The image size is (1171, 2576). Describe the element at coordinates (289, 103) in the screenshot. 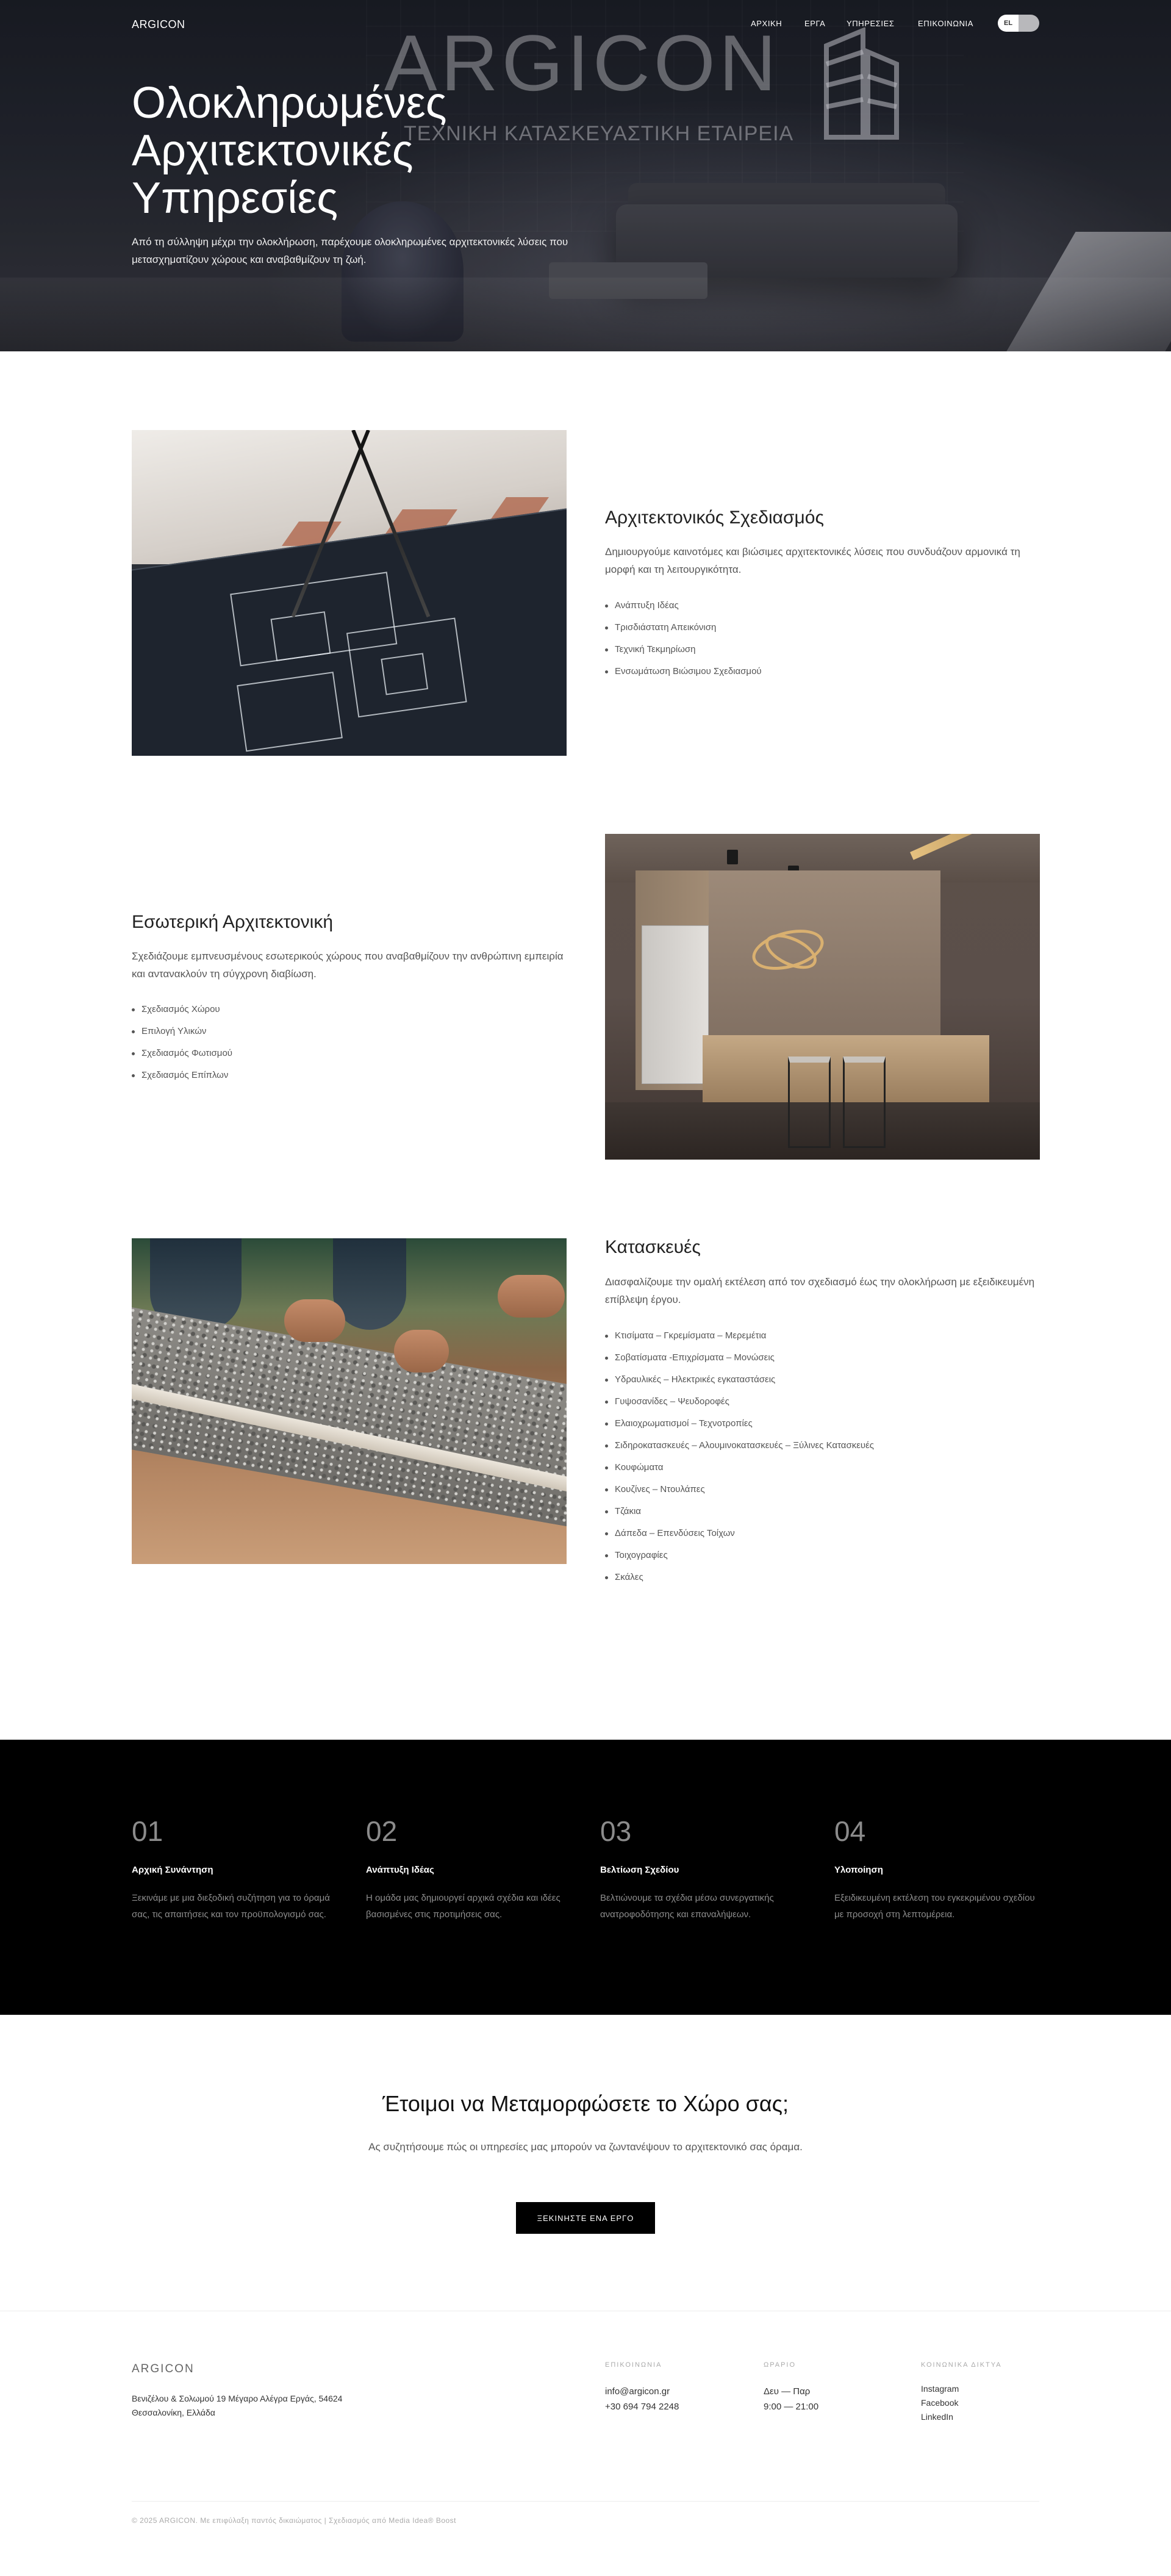

I see `page-title-line-1: Ολοκληρωμένες` at that location.